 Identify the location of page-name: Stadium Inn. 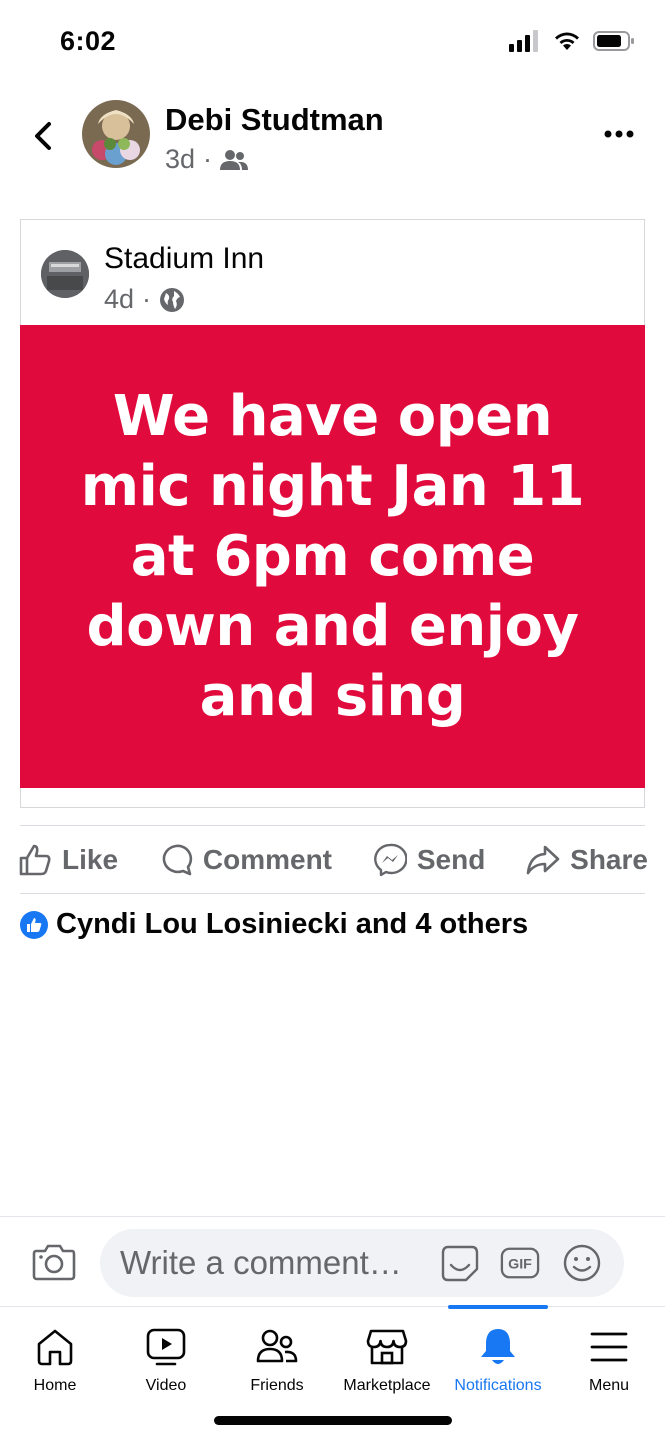
(184, 259).